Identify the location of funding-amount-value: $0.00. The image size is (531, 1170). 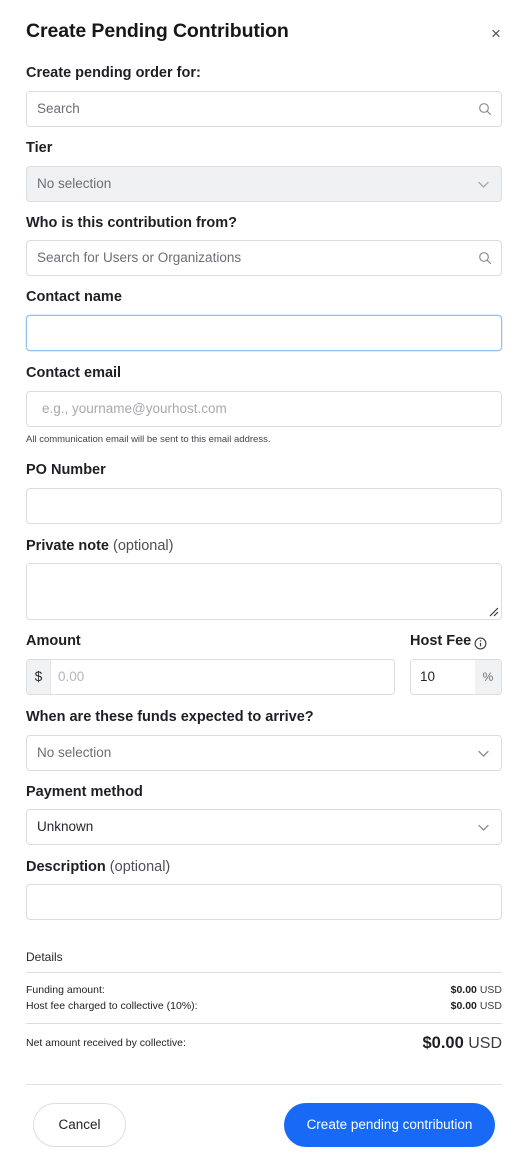
(463, 990).